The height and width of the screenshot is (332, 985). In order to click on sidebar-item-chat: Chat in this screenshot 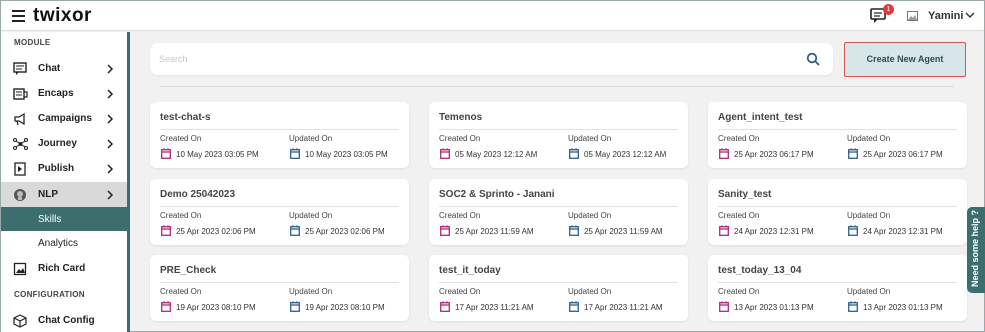, I will do `click(64, 68)`.